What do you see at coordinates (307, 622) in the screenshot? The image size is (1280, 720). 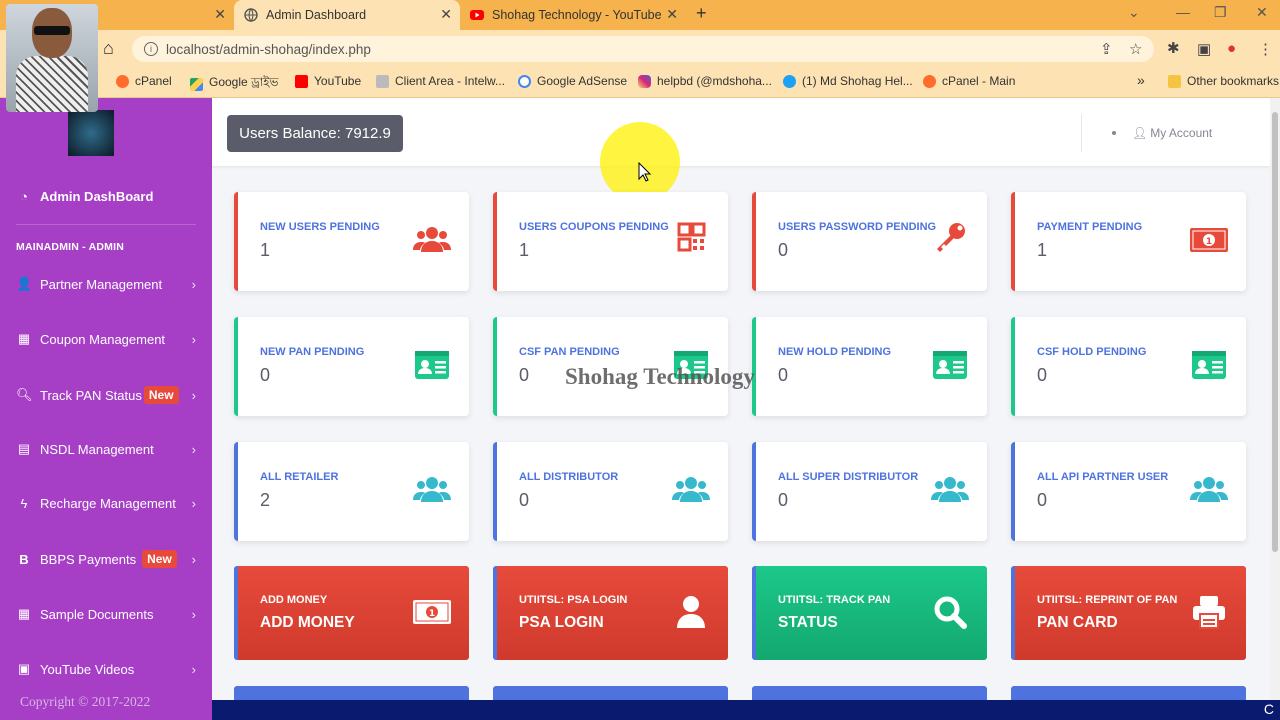 I see `action-title: ADD MONEY` at bounding box center [307, 622].